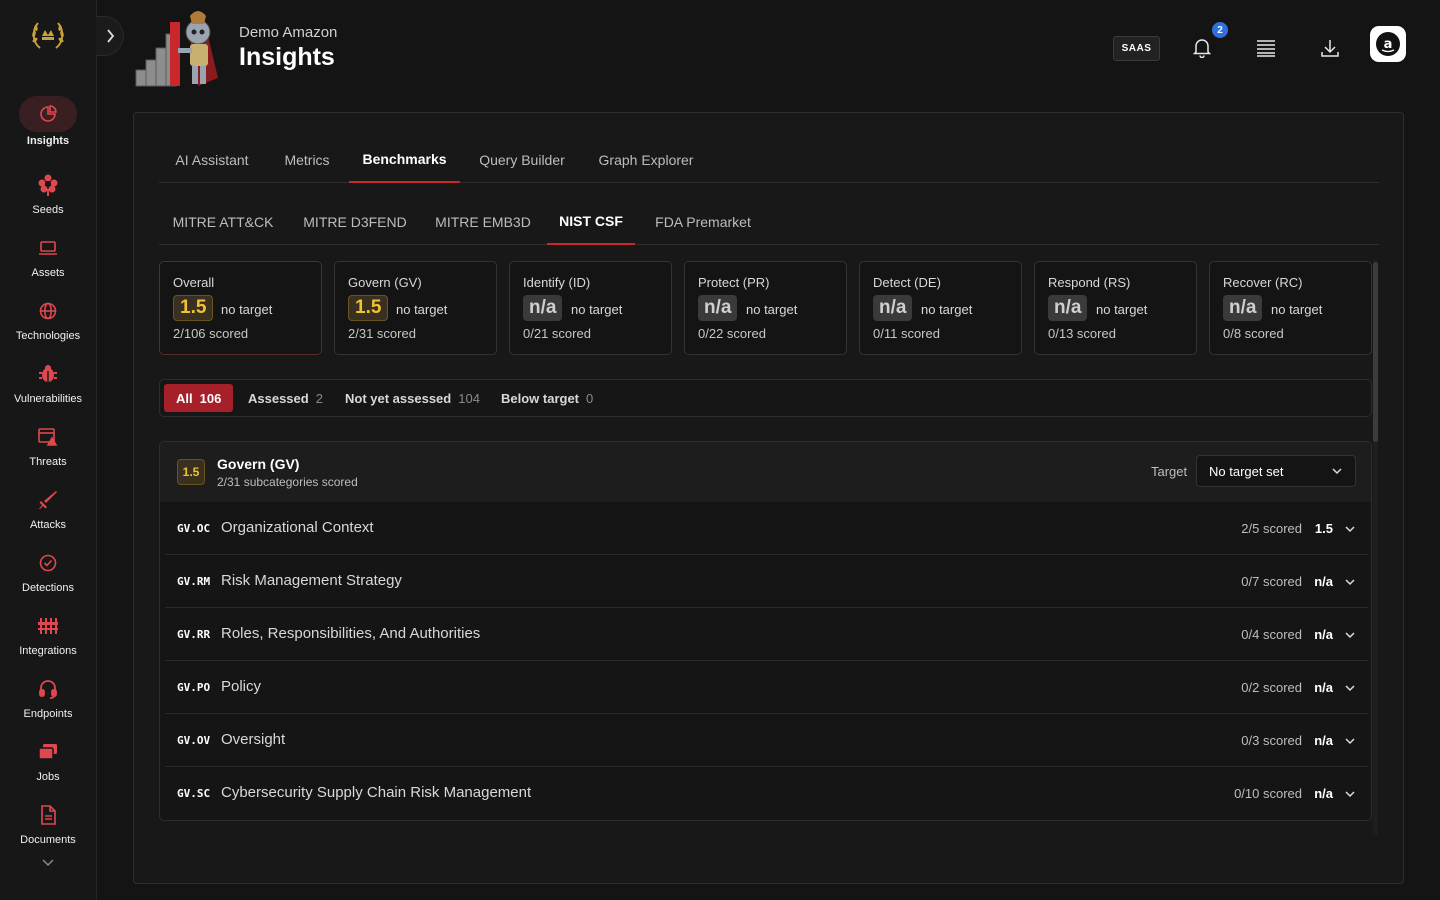 Image resolution: width=1440 pixels, height=900 pixels. Describe the element at coordinates (253, 739) in the screenshot. I see `subcategory-name: Oversight` at that location.